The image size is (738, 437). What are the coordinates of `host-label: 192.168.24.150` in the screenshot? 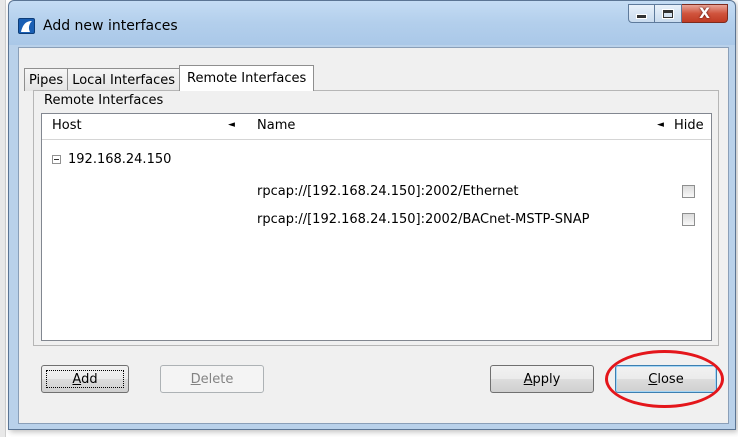 It's located at (120, 159).